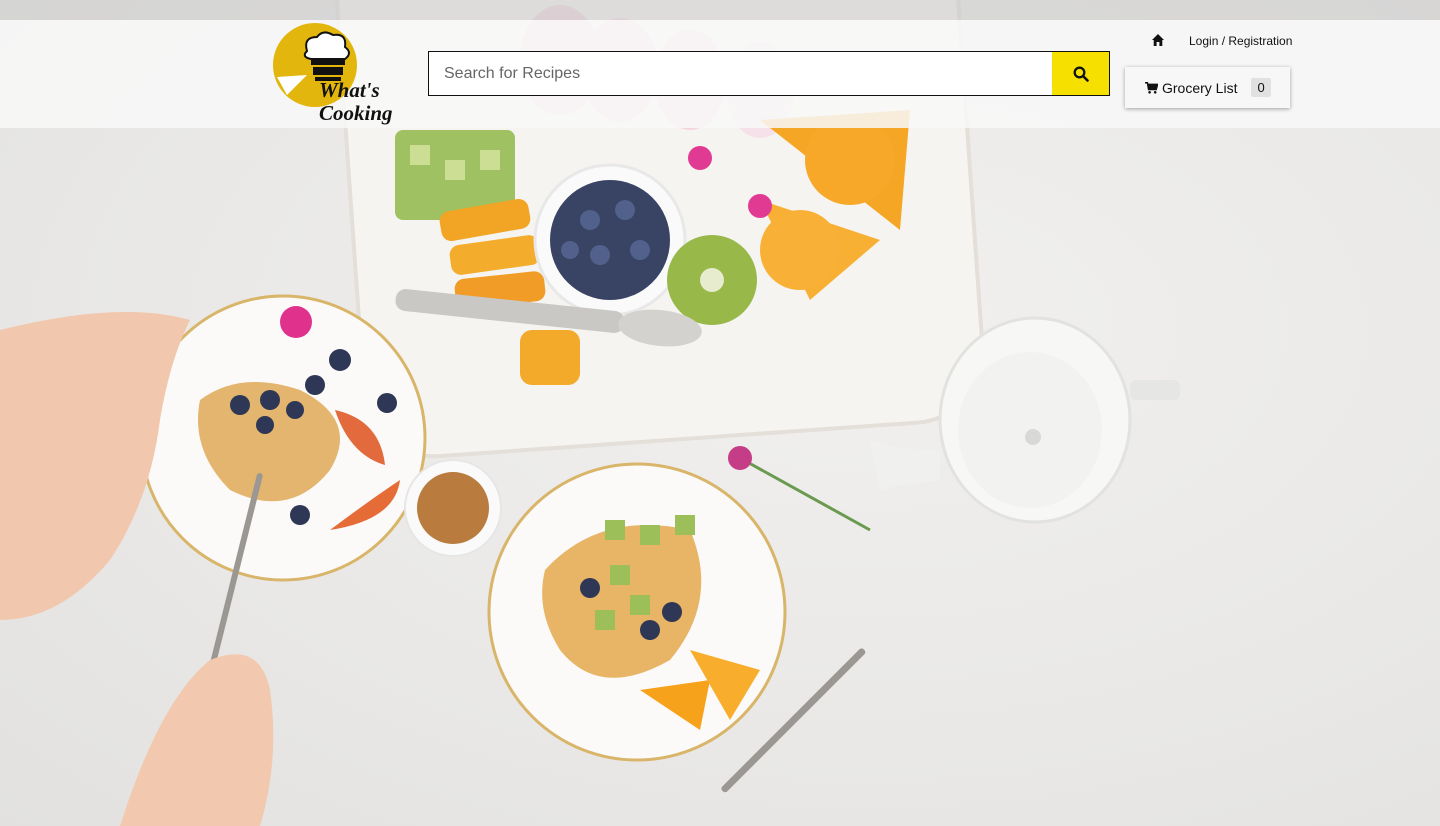 This screenshot has width=1440, height=826. I want to click on grocery-list-button: Grocery List 0, so click(1207, 87).